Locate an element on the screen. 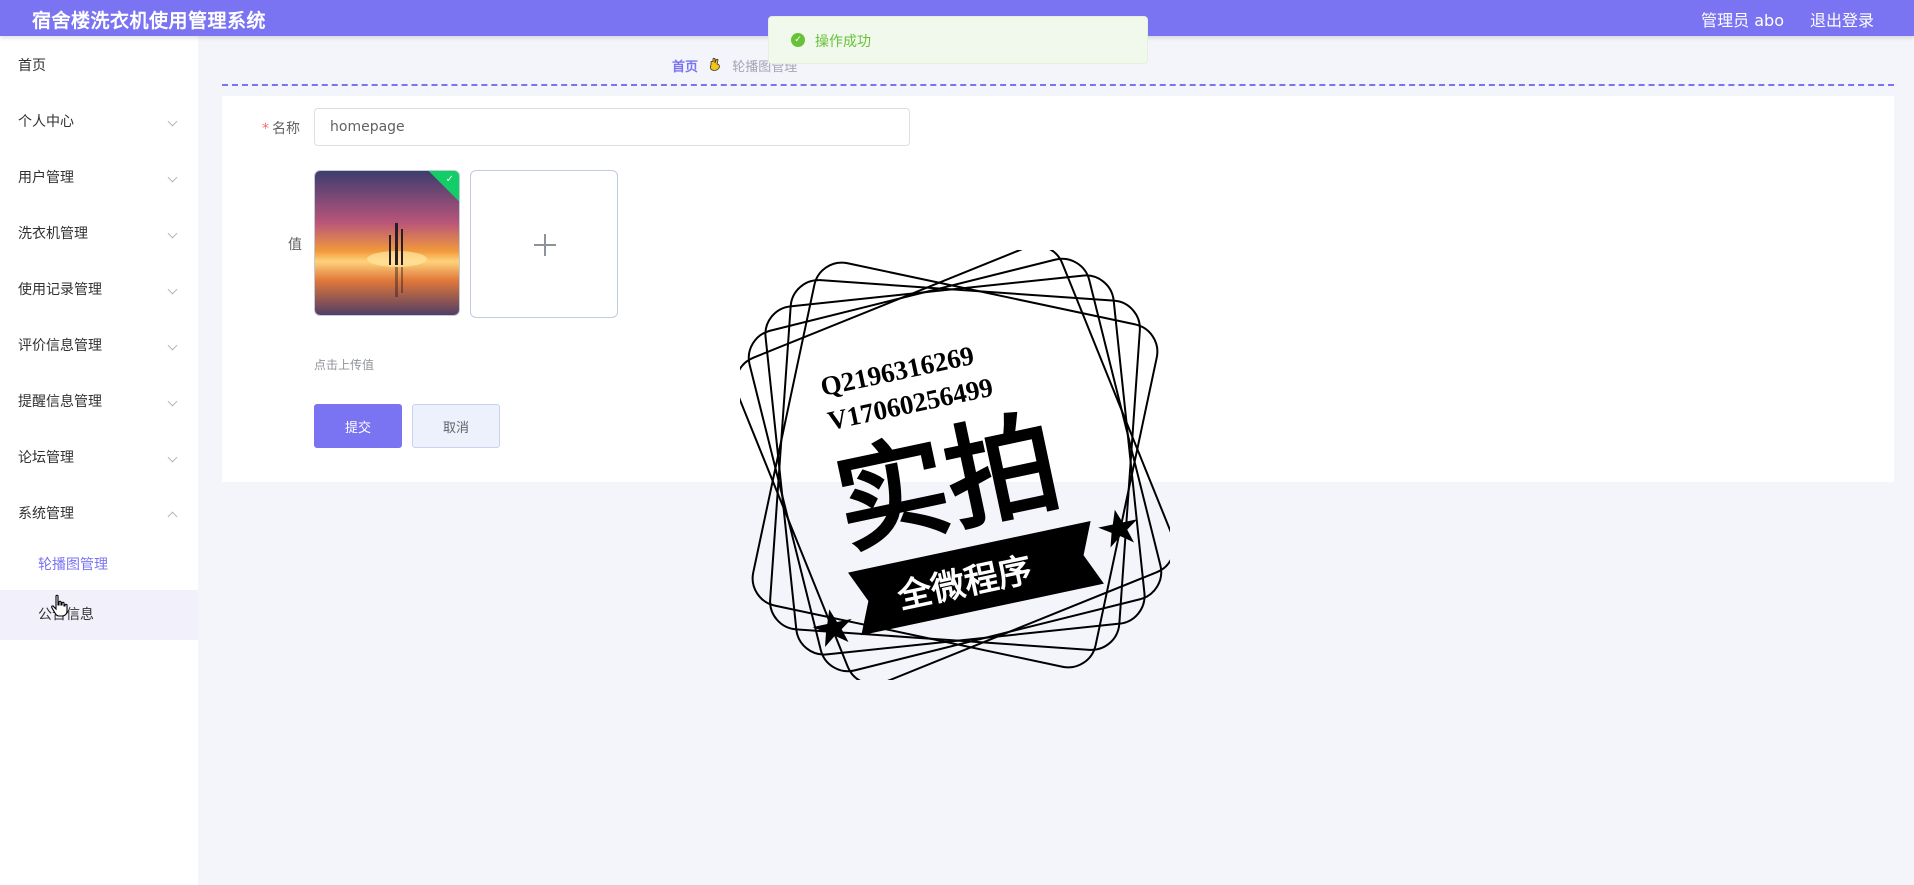  sidebar-item-label: 提醒信息管理 is located at coordinates (60, 402).